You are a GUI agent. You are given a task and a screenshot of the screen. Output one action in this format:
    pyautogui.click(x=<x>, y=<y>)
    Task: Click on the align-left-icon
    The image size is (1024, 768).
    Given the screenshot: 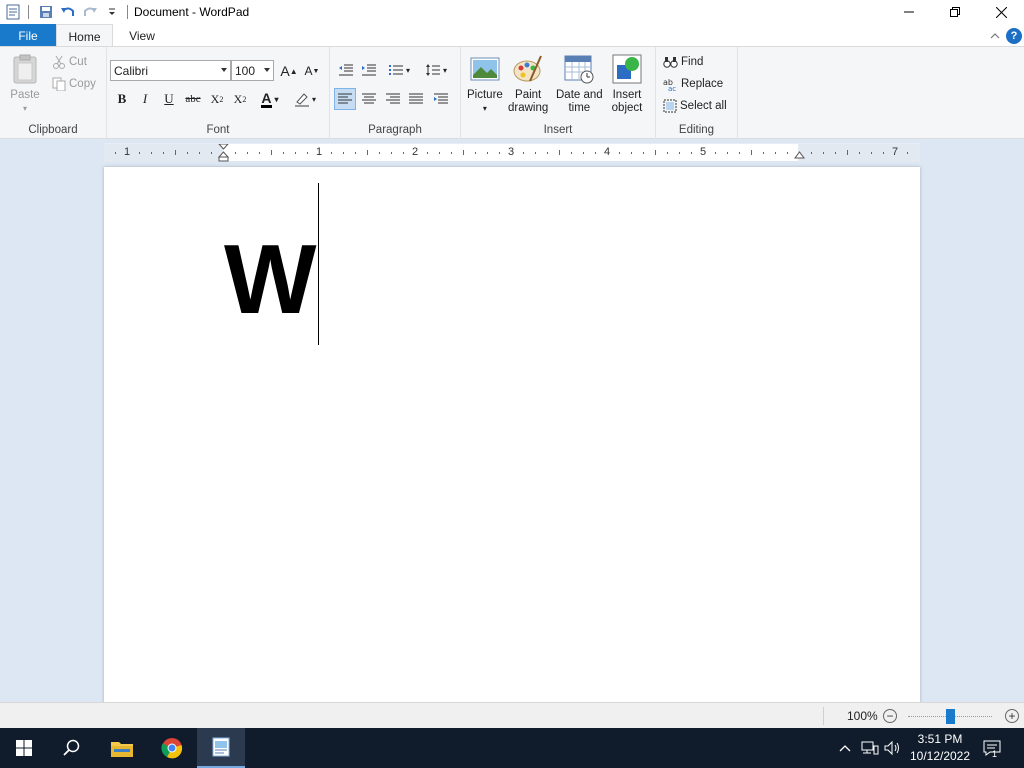 What is the action you would take?
    pyautogui.click(x=345, y=98)
    